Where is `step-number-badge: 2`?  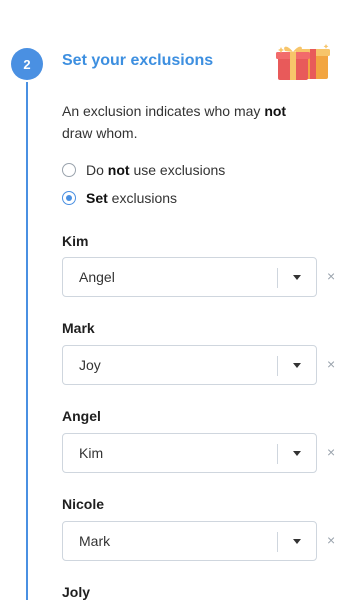
step-number-badge: 2 is located at coordinates (27, 64).